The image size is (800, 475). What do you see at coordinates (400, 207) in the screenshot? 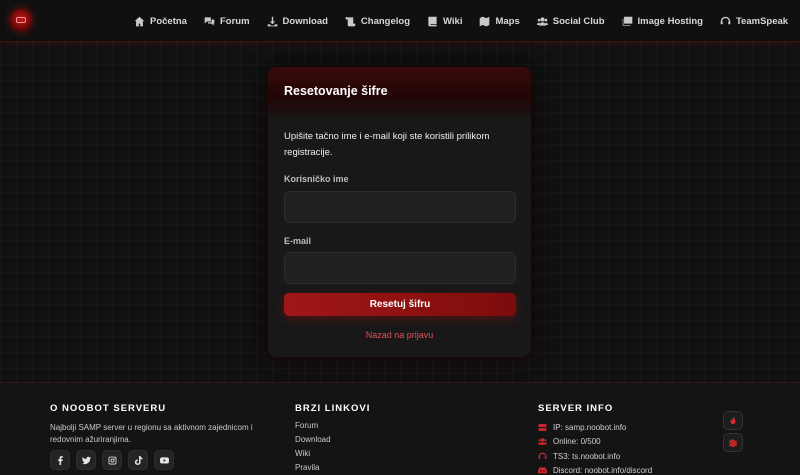
I see `username-input` at bounding box center [400, 207].